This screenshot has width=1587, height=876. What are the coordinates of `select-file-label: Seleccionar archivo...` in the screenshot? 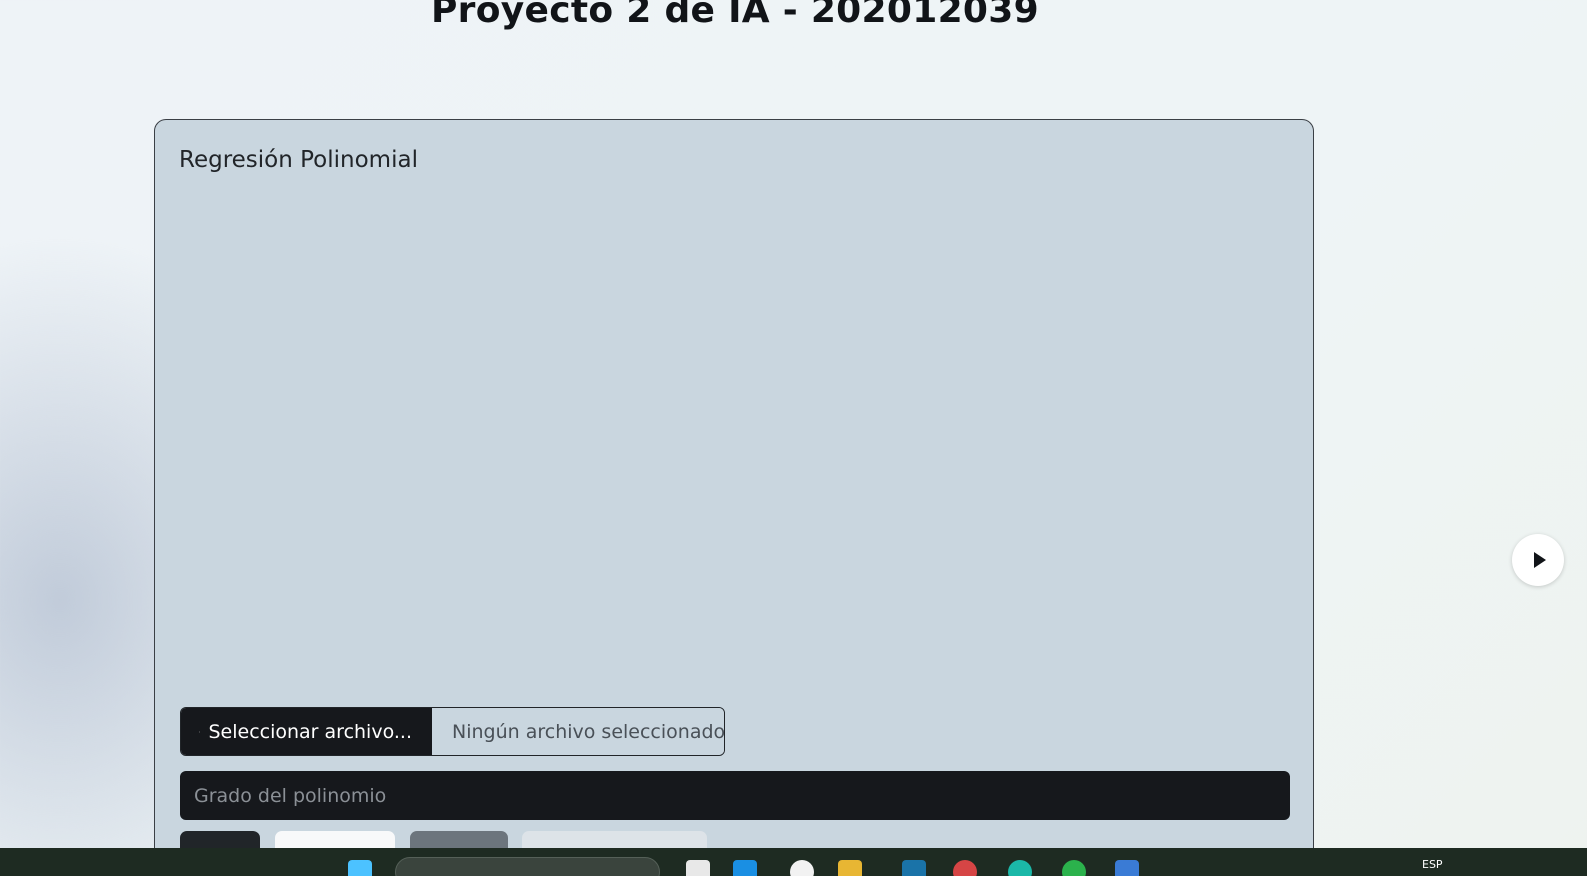 It's located at (310, 731).